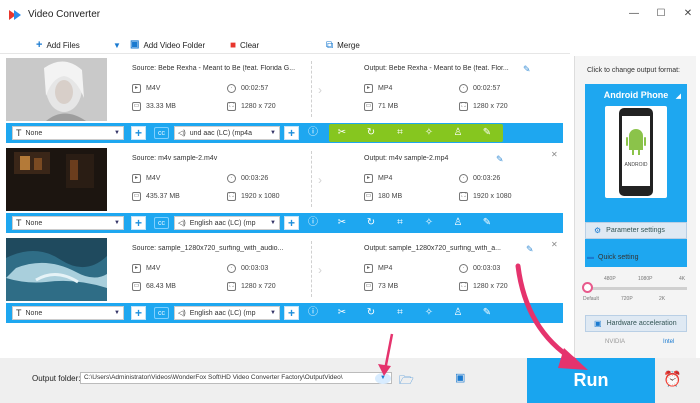 The width and height of the screenshot is (700, 403). Describe the element at coordinates (350, 15) in the screenshot. I see `title-bar: Video Converter — ☐ ✕` at that location.